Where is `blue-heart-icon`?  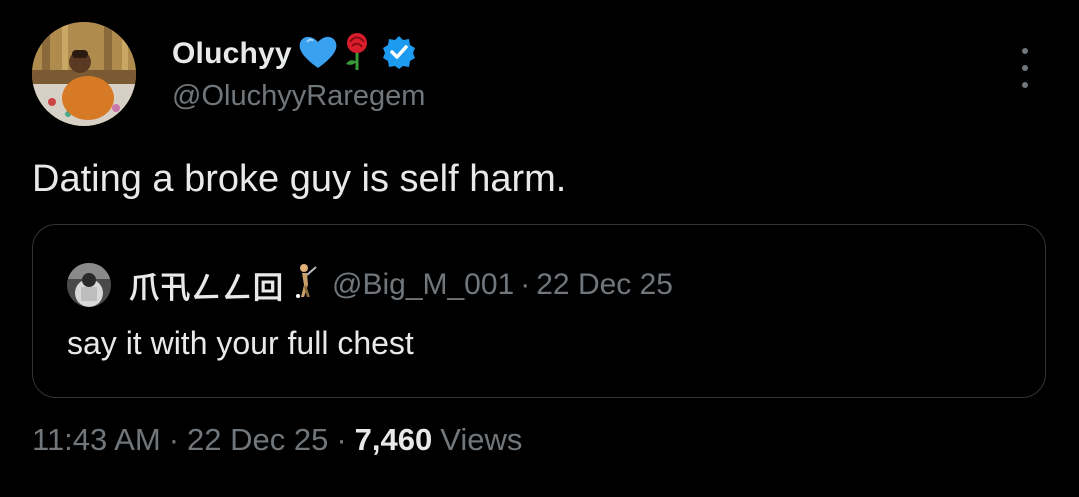 blue-heart-icon is located at coordinates (318, 54).